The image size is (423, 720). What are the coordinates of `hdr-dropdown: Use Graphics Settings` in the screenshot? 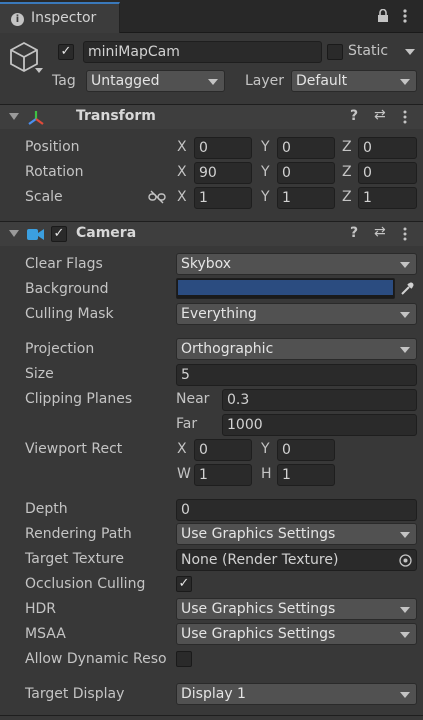 It's located at (296, 609).